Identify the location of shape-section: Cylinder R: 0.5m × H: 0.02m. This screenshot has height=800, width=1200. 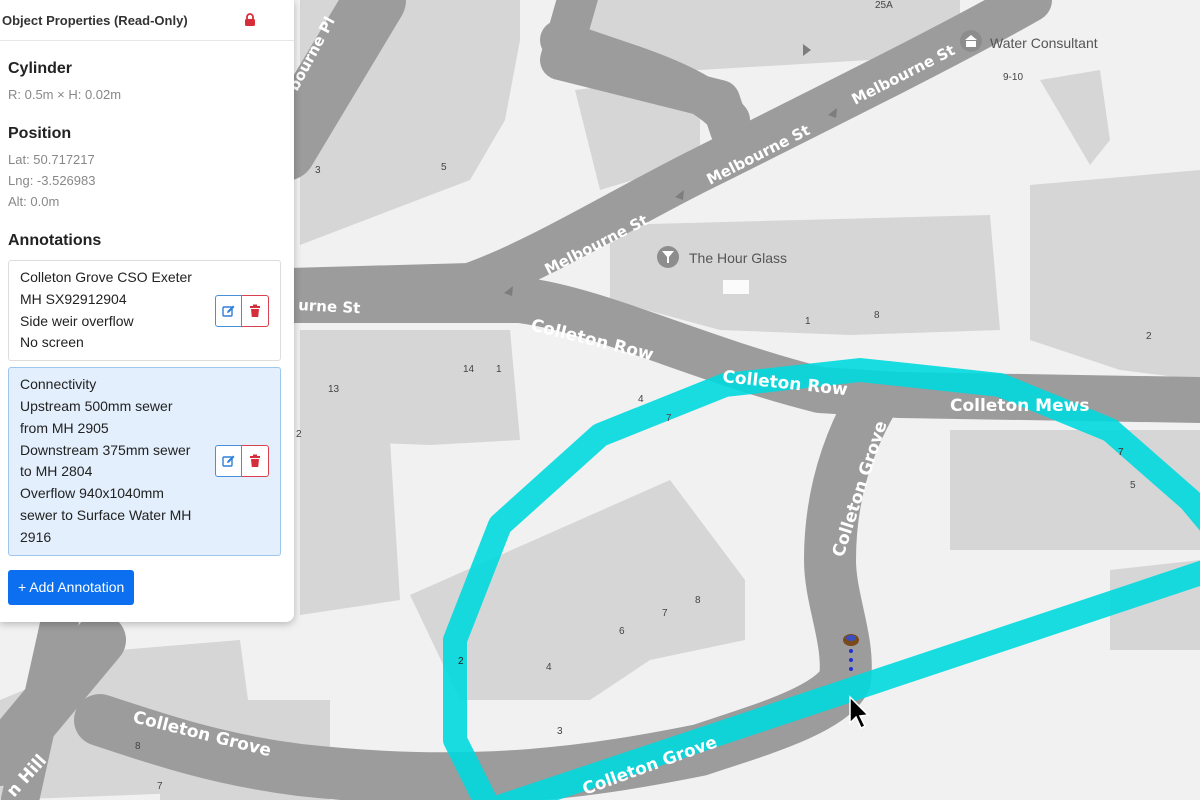
(147, 82).